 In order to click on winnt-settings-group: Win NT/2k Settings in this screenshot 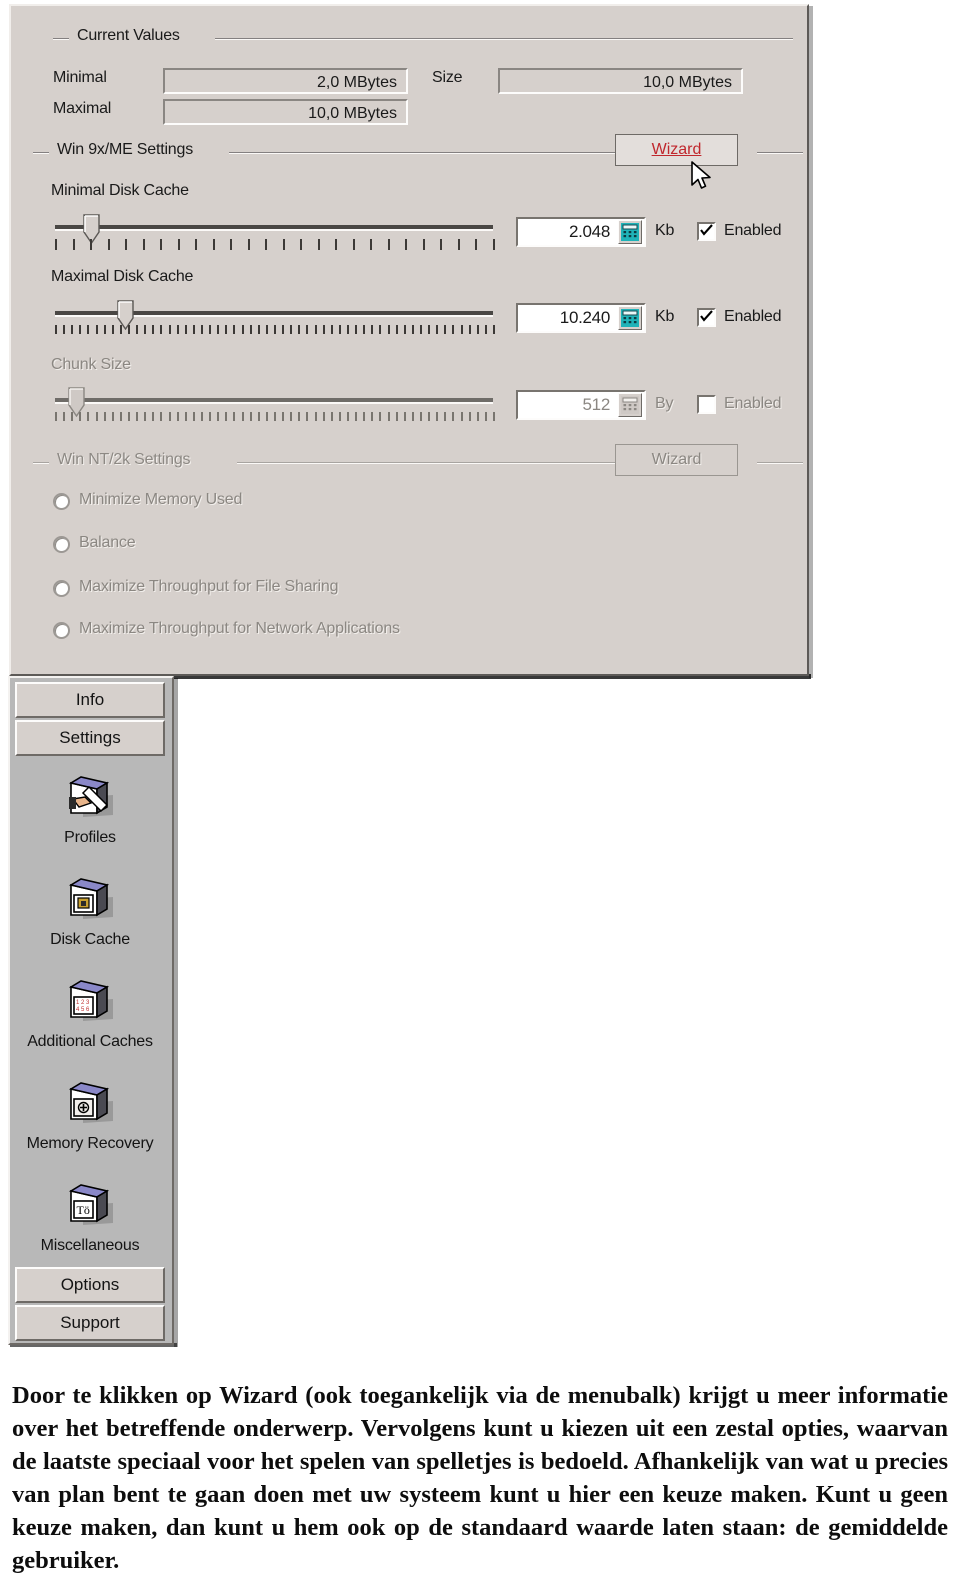, I will do `click(418, 551)`.